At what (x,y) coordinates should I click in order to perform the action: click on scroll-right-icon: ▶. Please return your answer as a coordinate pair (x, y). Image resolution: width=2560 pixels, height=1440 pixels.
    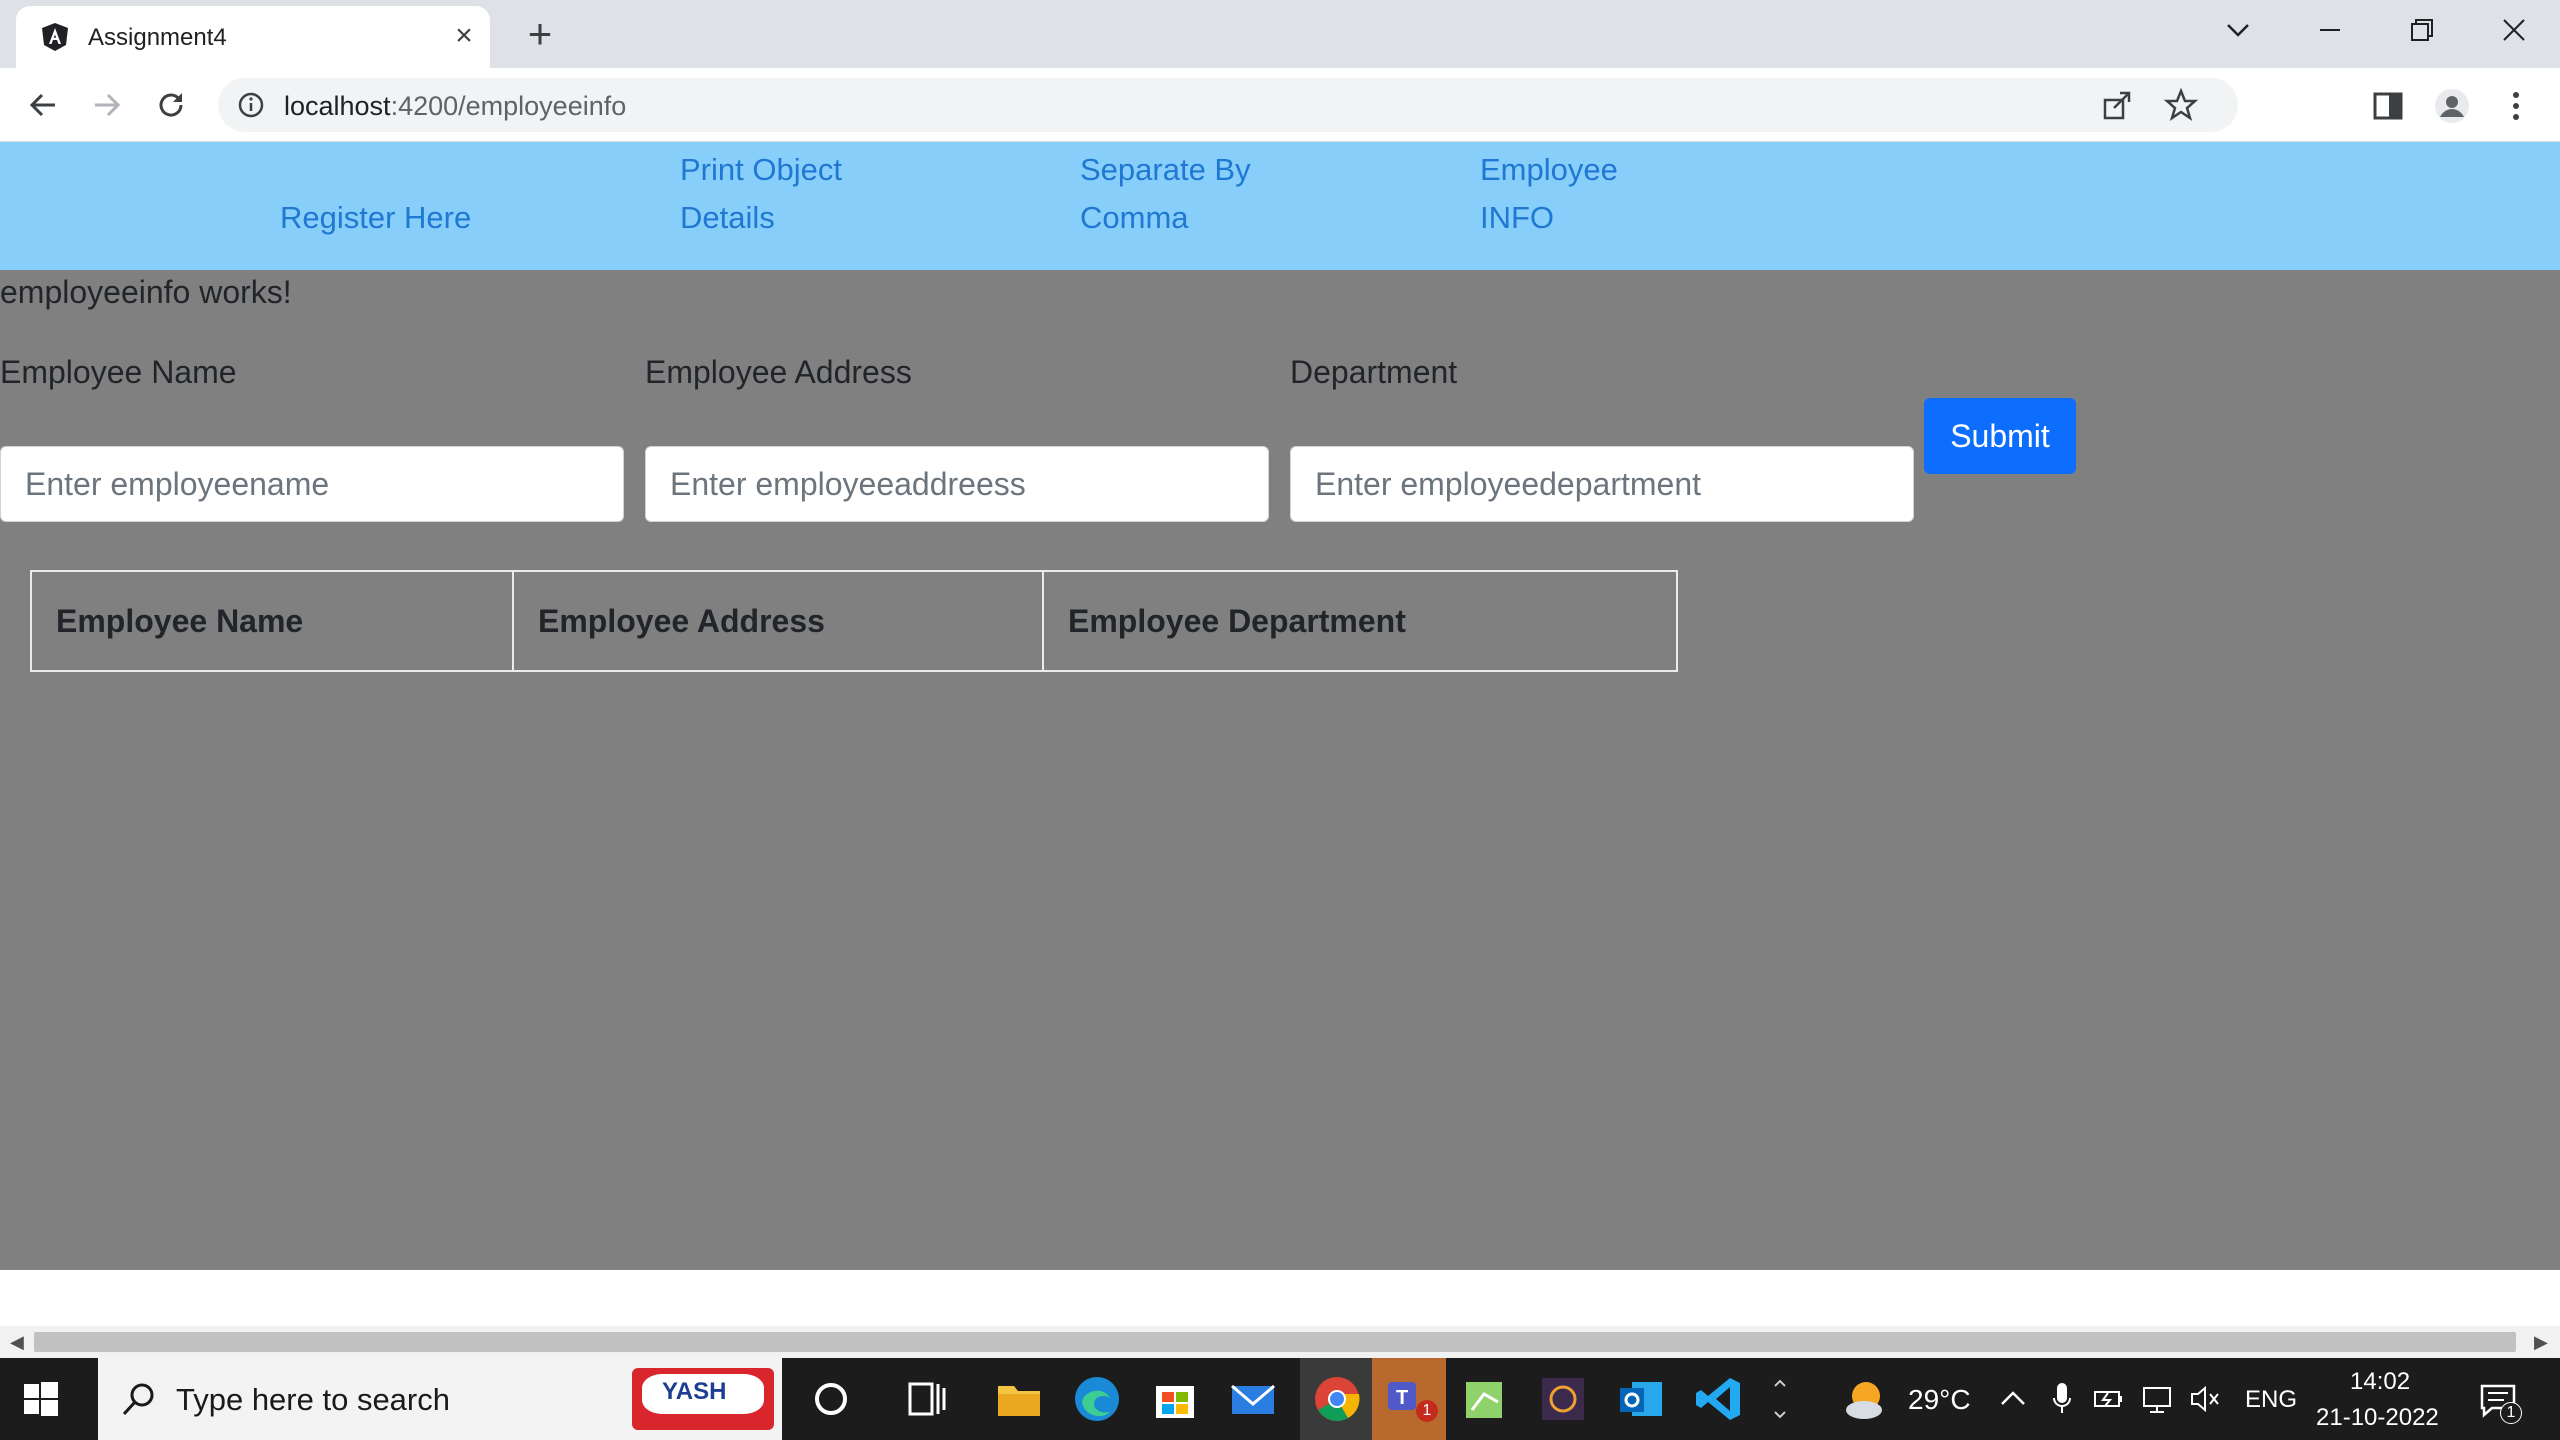
    Looking at the image, I should click on (2541, 1342).